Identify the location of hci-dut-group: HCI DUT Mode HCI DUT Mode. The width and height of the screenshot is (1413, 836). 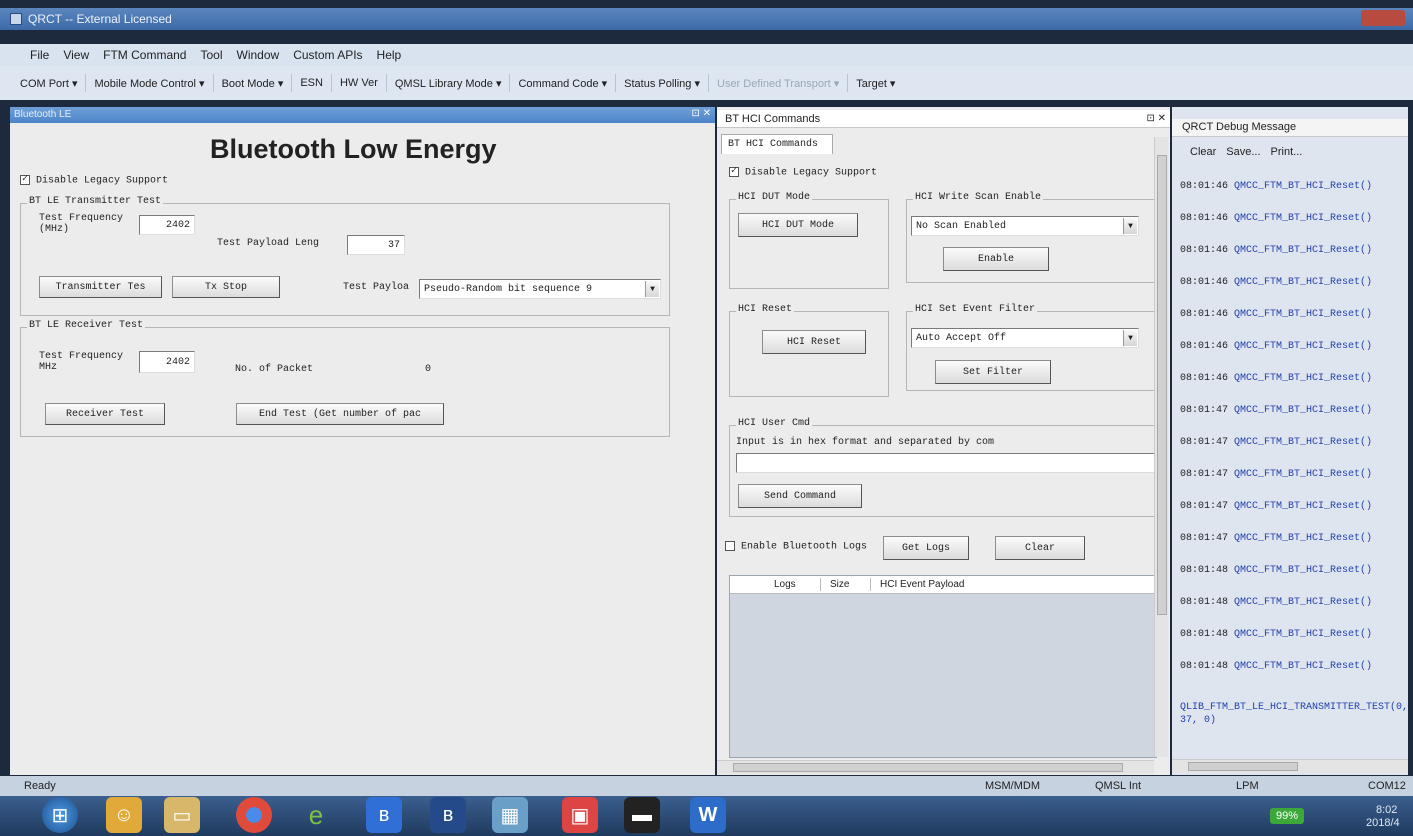
(809, 240).